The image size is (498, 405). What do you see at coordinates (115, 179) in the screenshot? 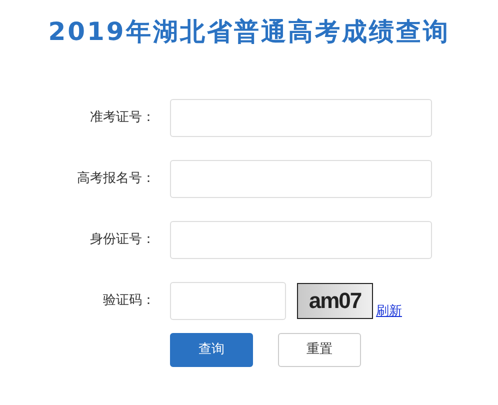
I see `field-label: 高考报名号：` at bounding box center [115, 179].